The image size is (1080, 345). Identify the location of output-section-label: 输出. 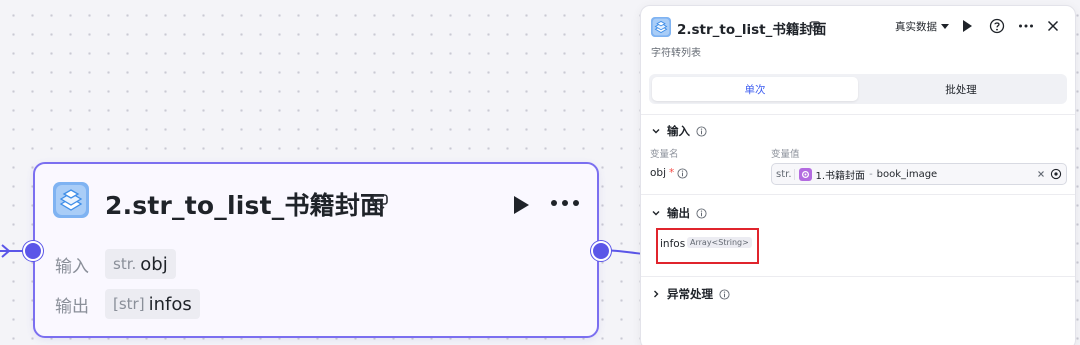
(678, 213).